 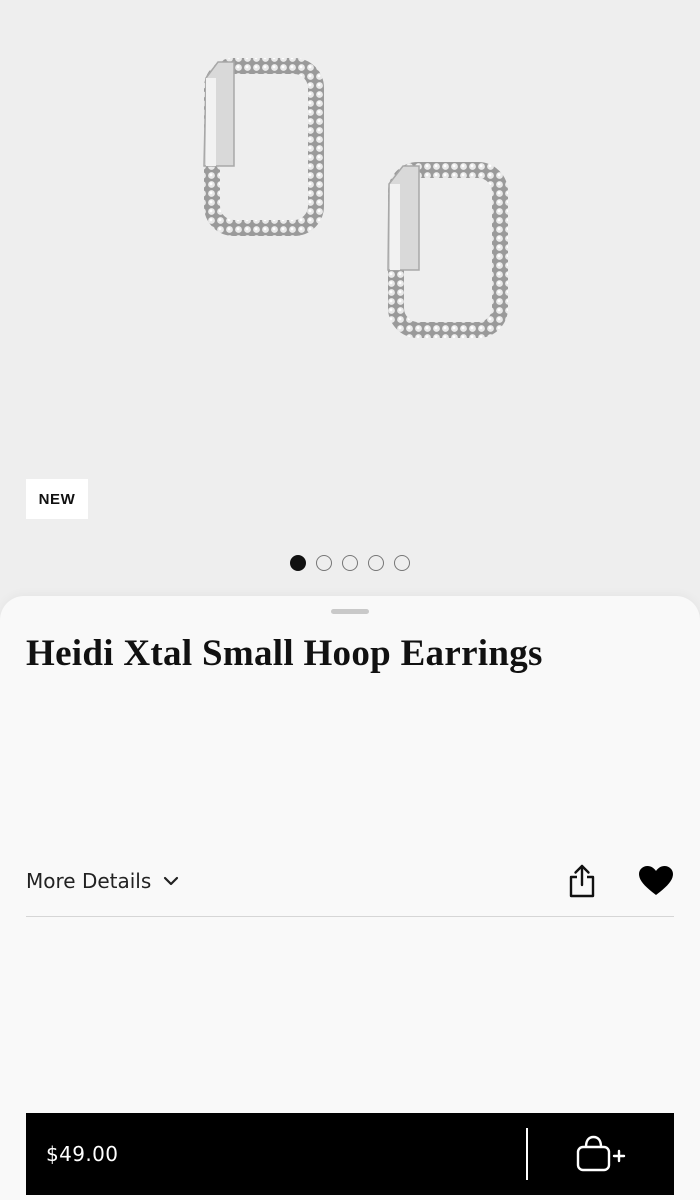 I want to click on favorite-button, so click(x=656, y=881).